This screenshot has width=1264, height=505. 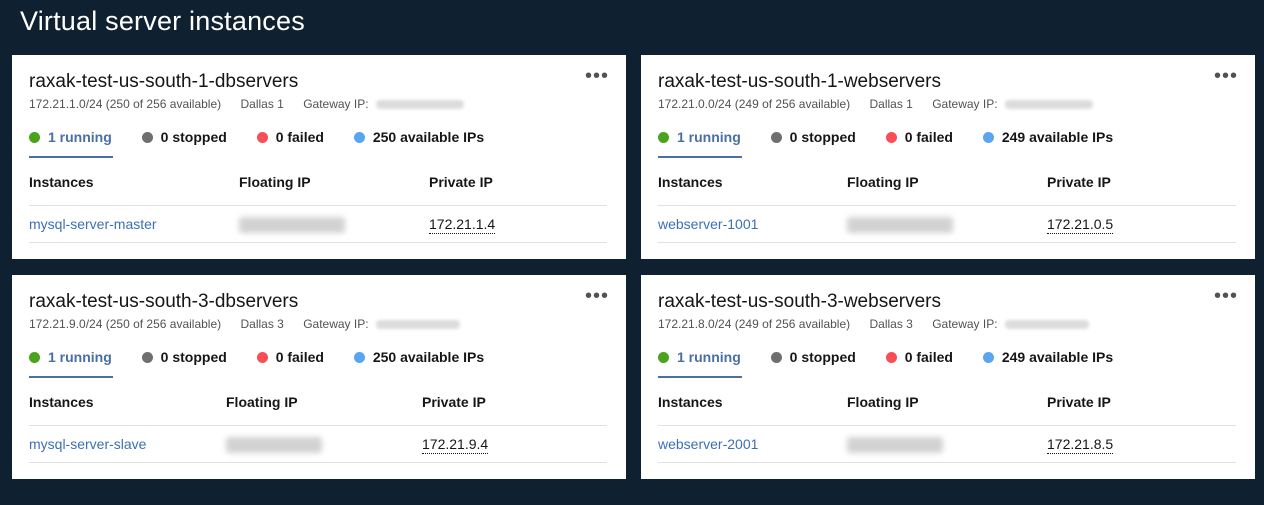 I want to click on private-ip: 172.21.9.4, so click(x=455, y=445).